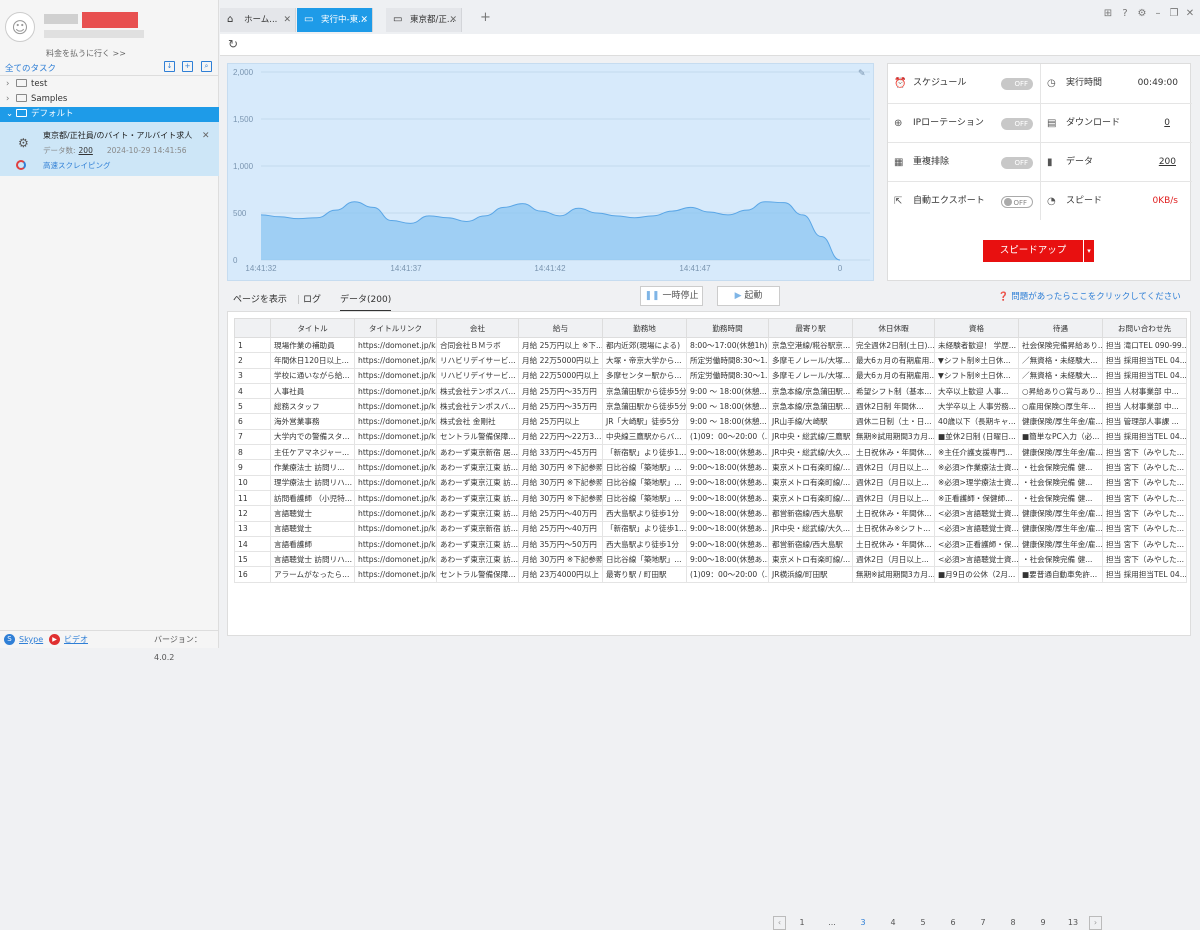  What do you see at coordinates (1073, 923) in the screenshot?
I see `page-number: 13` at bounding box center [1073, 923].